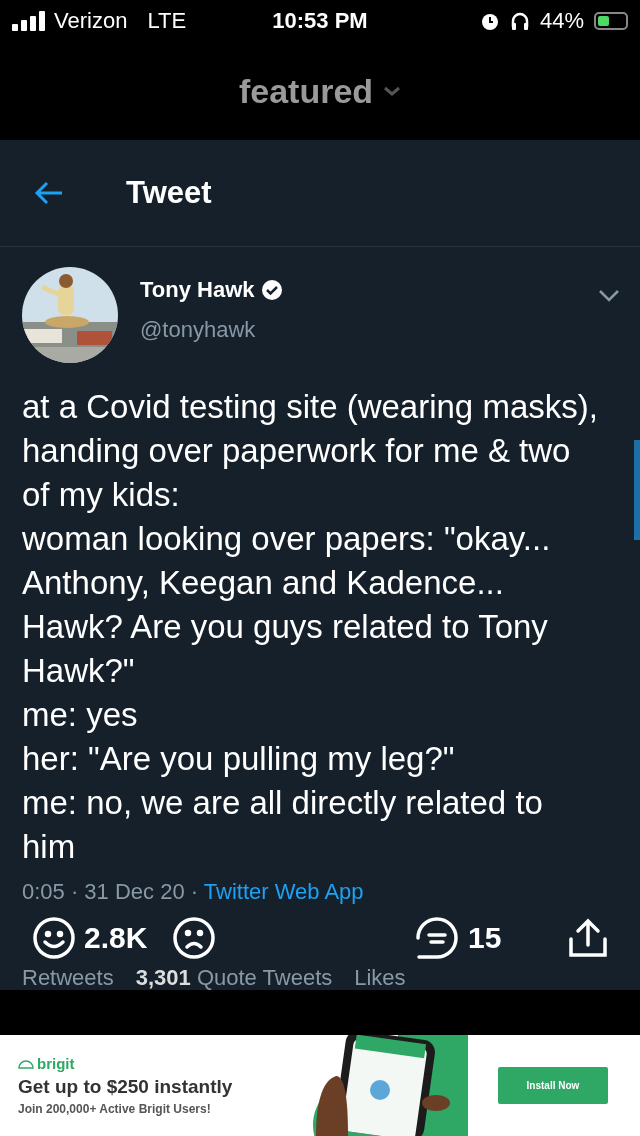  What do you see at coordinates (437, 938) in the screenshot?
I see `comment-icon` at bounding box center [437, 938].